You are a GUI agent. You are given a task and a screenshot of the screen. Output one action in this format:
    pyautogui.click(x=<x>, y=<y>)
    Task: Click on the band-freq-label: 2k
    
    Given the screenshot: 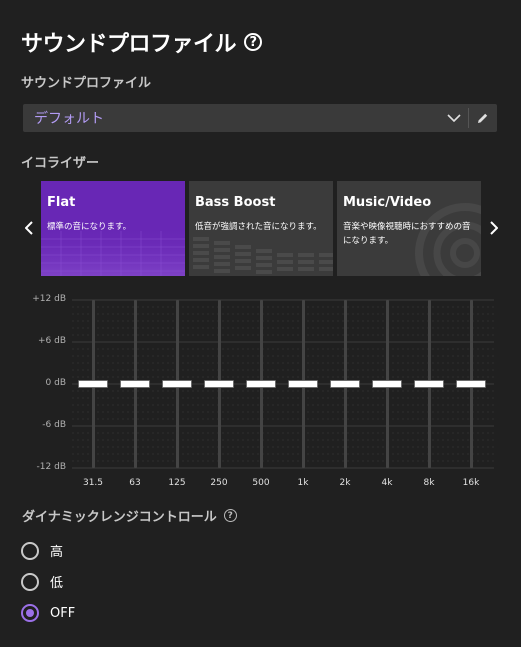 What is the action you would take?
    pyautogui.click(x=345, y=483)
    